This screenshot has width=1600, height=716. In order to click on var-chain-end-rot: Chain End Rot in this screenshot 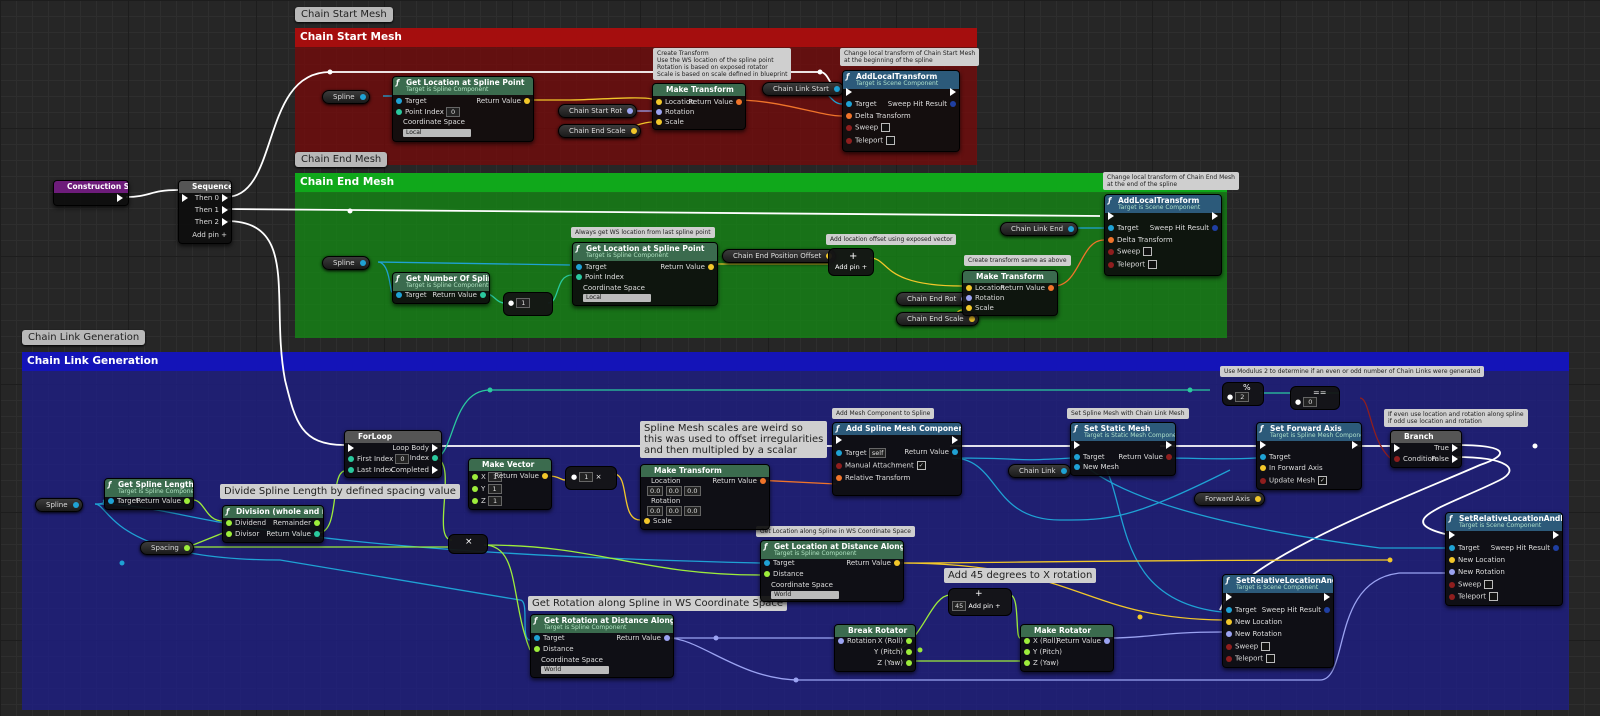, I will do `click(934, 299)`.